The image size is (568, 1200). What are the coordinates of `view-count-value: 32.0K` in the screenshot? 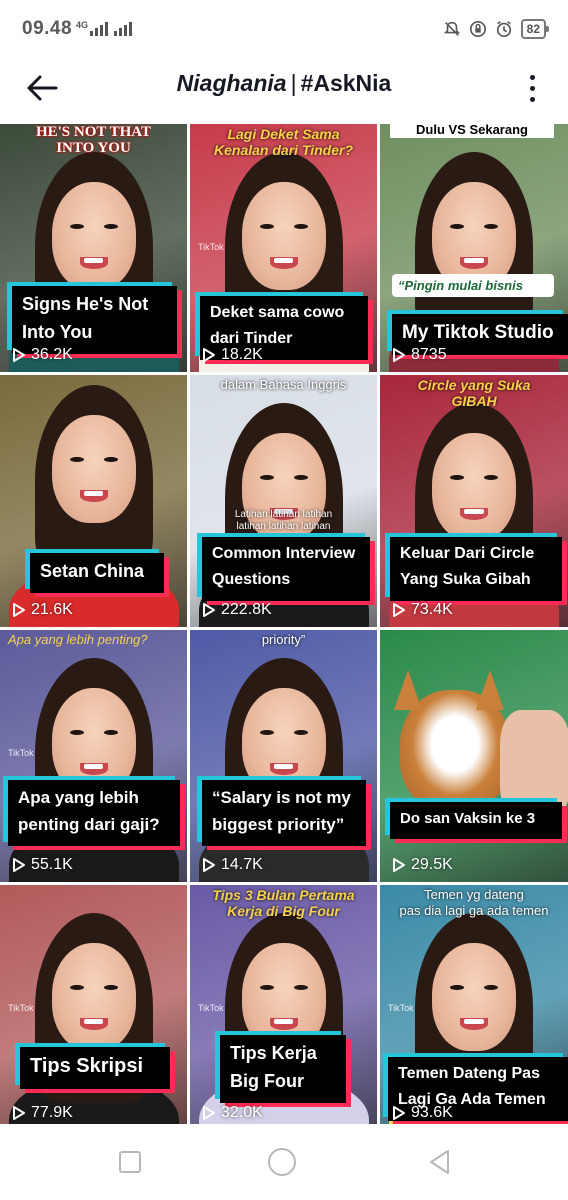 It's located at (242, 1112).